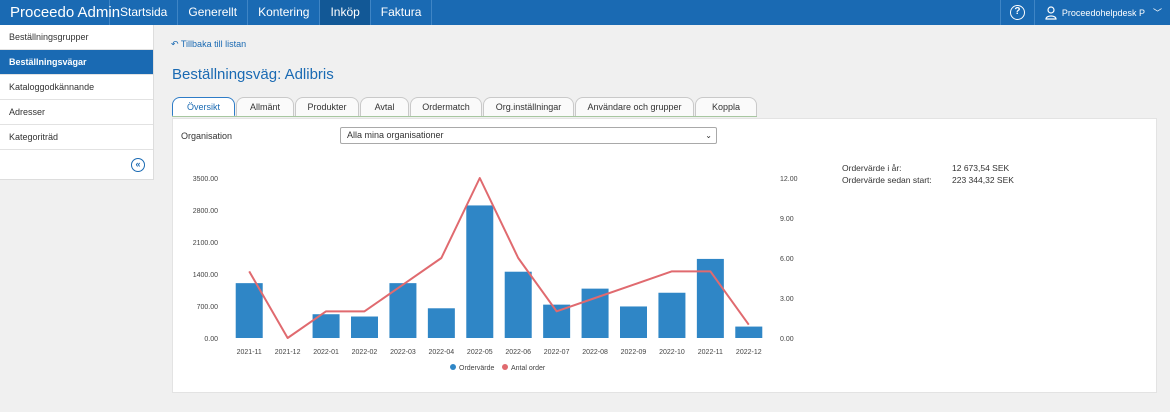  What do you see at coordinates (402, 12) in the screenshot?
I see `nav-faktura: Faktura` at bounding box center [402, 12].